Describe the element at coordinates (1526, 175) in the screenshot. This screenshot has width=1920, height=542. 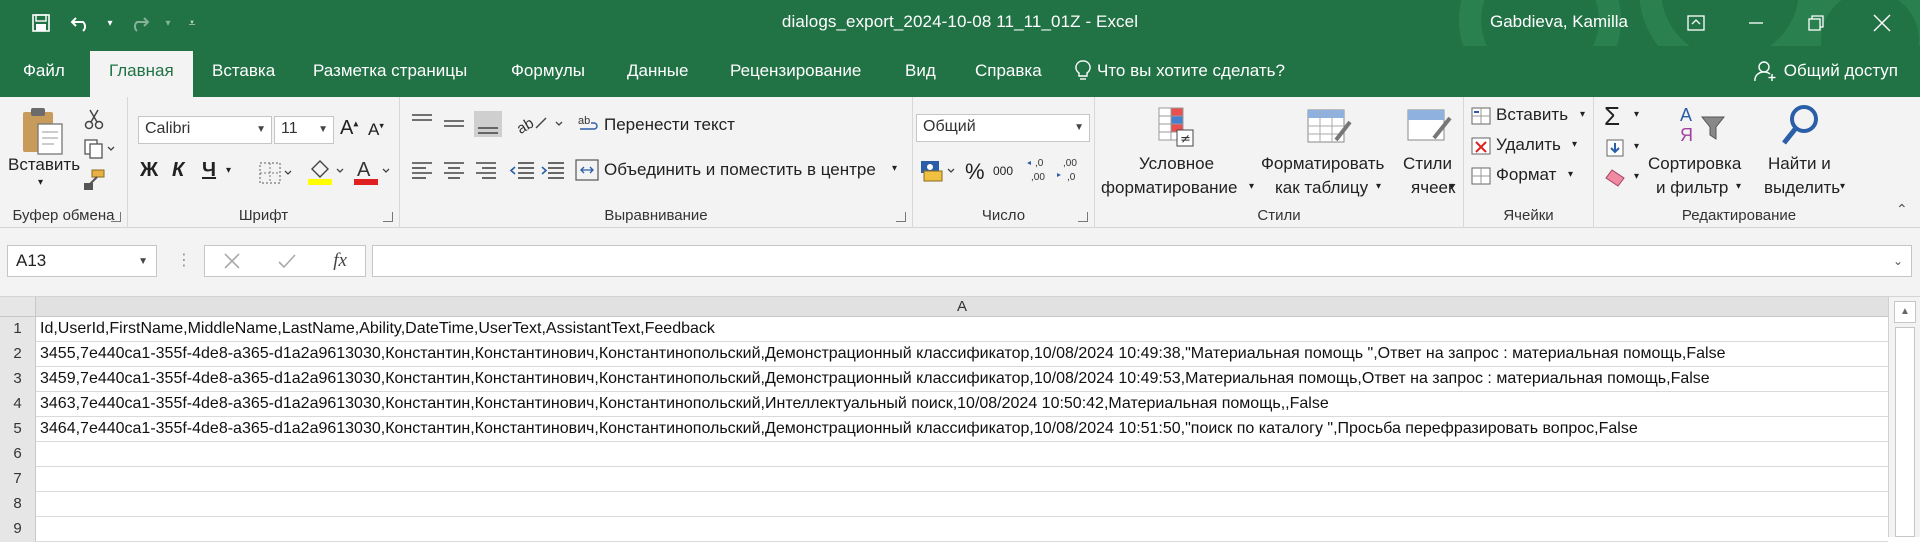
I see `format-cells-button: Формат` at that location.